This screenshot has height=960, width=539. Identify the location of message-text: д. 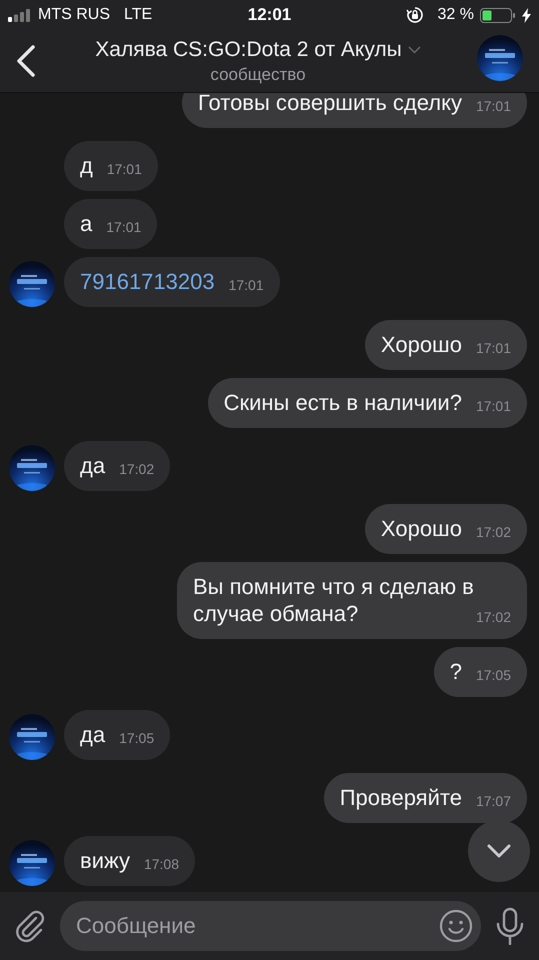
(86, 165).